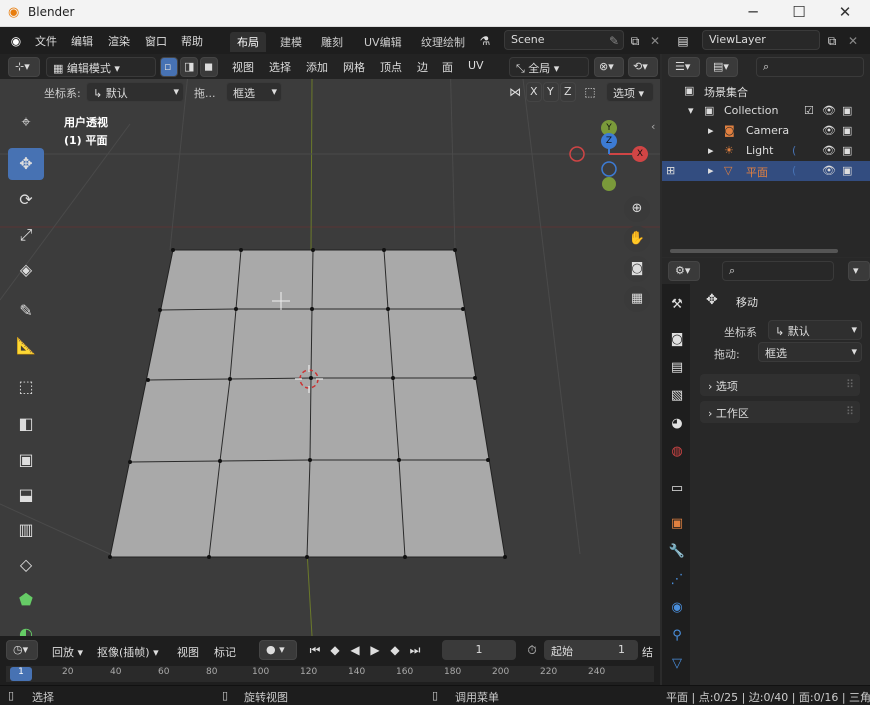  I want to click on remove-viewlayer-icon: ✕, so click(853, 41).